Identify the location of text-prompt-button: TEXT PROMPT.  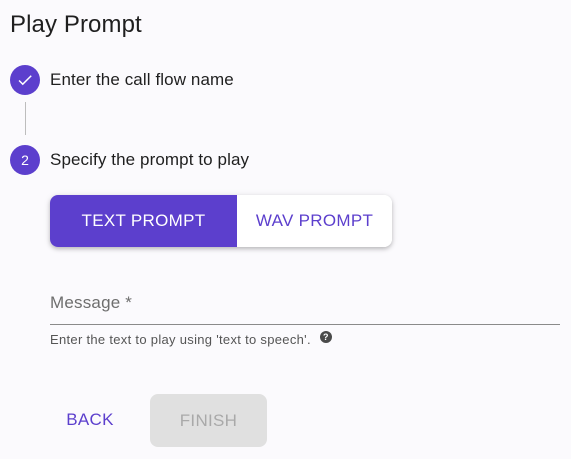
(143, 221).